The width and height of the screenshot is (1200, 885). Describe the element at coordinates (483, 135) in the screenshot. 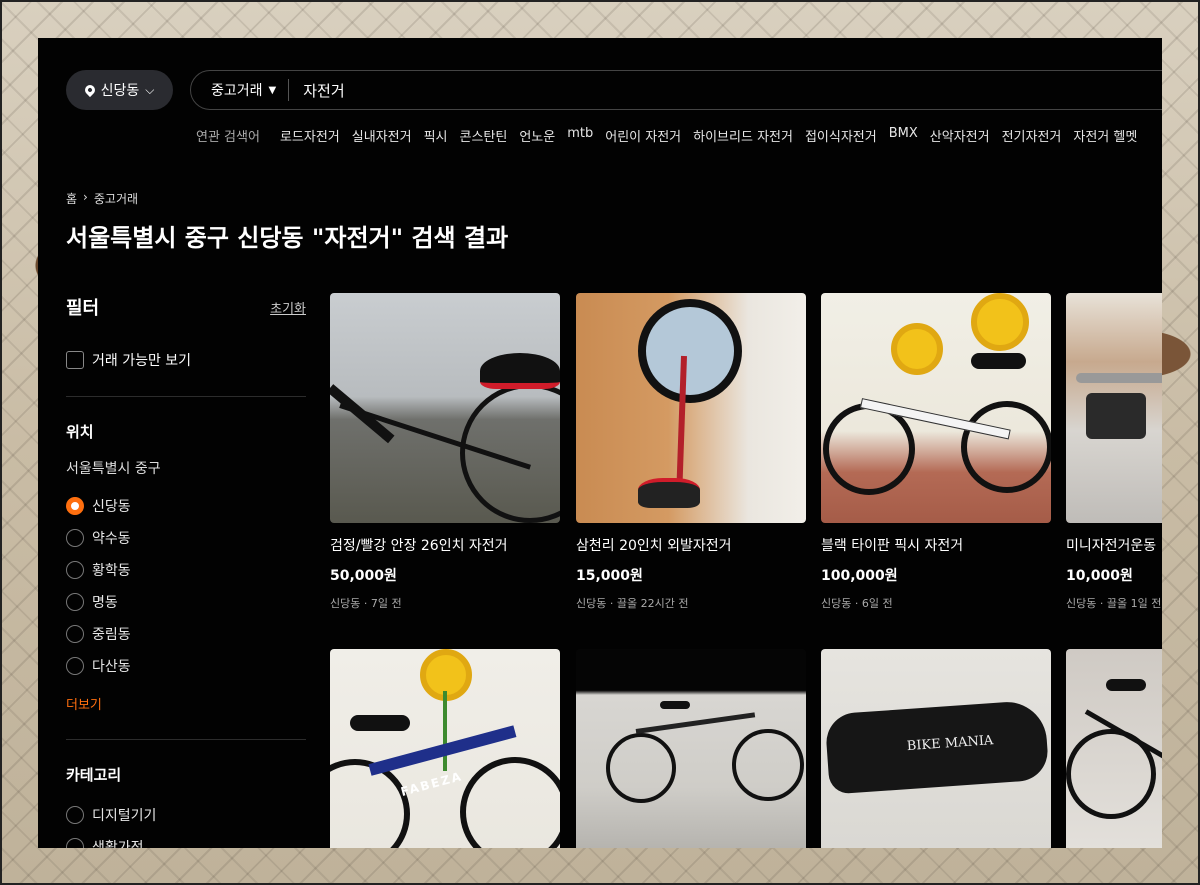

I see `related-keyword: 콘스탄틴` at that location.